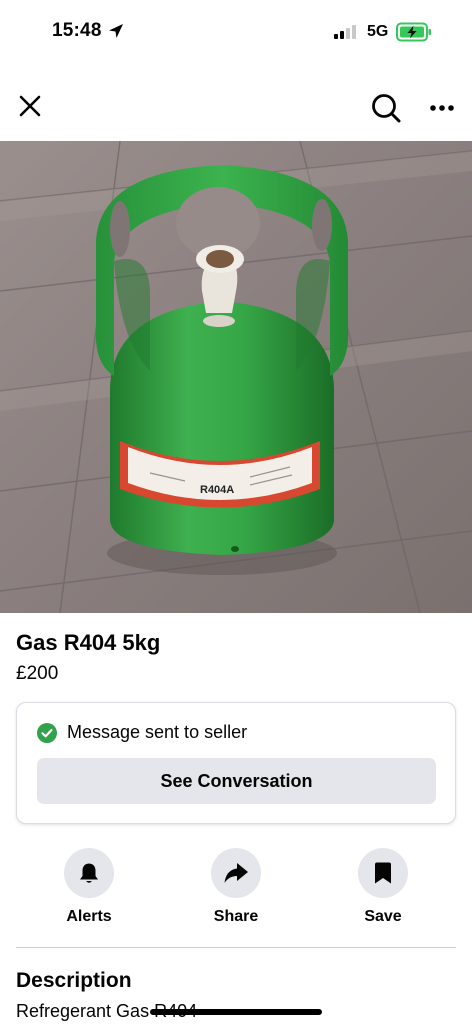  I want to click on alerts-label: Alerts, so click(89, 916).